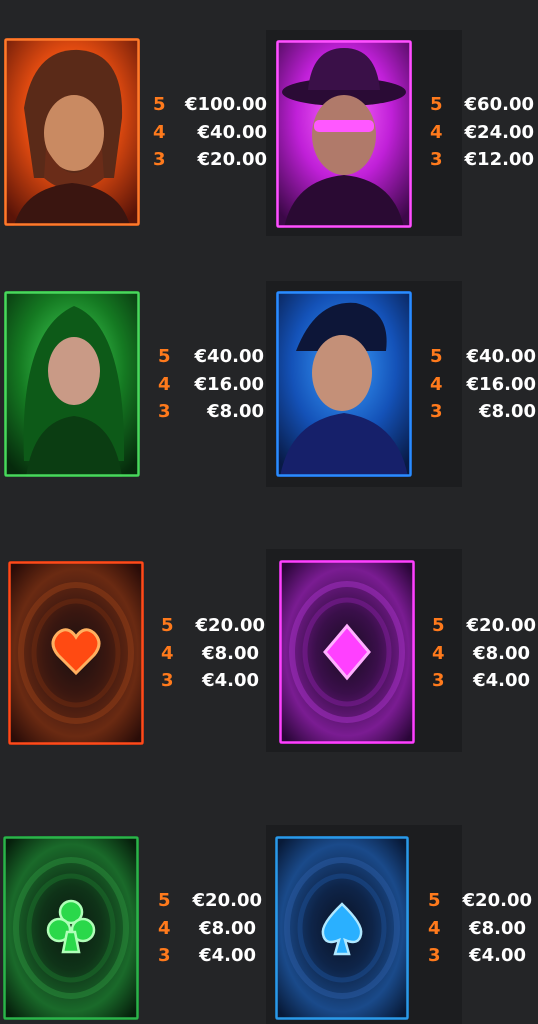 Image resolution: width=538 pixels, height=1024 pixels. I want to click on paytable-club: 5 €20.00 4 €8.00 3 €4.00, so click(210, 928).